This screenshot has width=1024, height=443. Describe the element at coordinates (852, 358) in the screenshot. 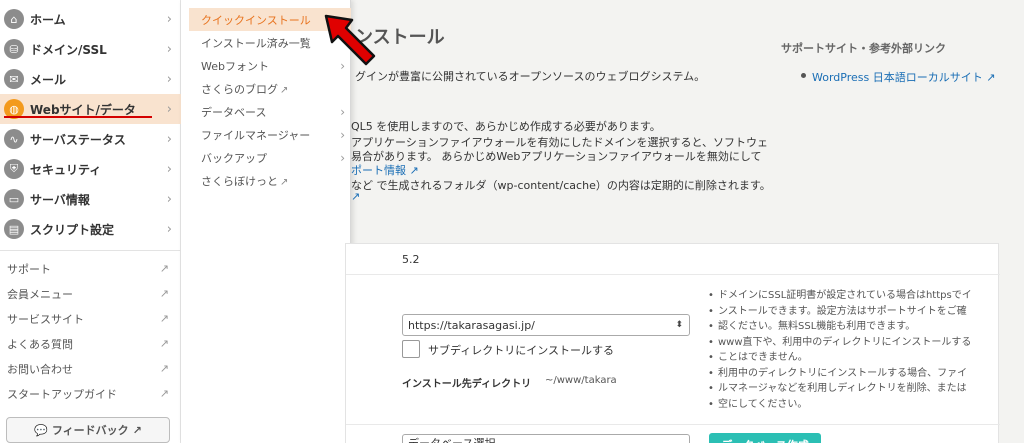

I see `note-item-cont: ことはできません。` at that location.